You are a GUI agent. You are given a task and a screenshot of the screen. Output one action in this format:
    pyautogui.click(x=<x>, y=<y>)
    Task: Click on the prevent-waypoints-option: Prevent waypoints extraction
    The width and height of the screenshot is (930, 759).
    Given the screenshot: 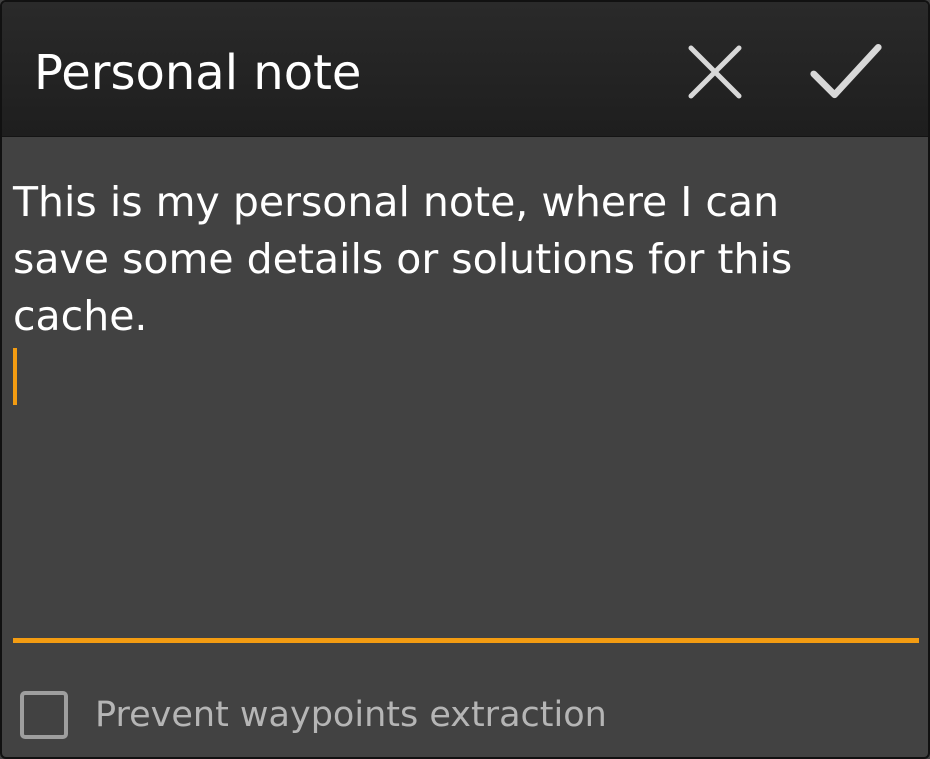 What is the action you would take?
    pyautogui.click(x=313, y=715)
    